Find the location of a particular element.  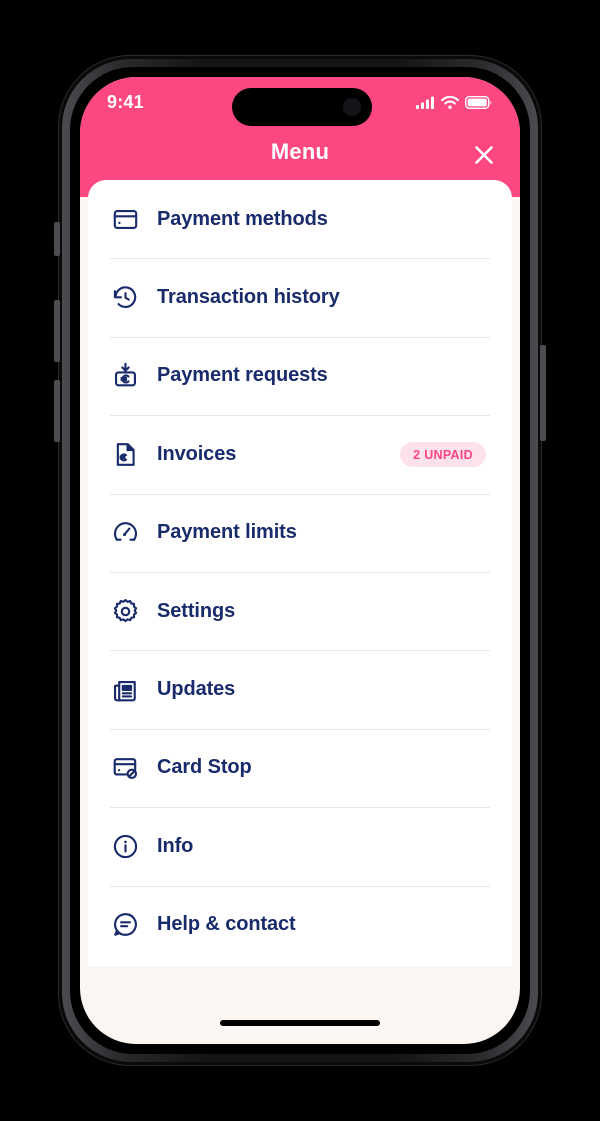

page-title: Menu is located at coordinates (300, 151).